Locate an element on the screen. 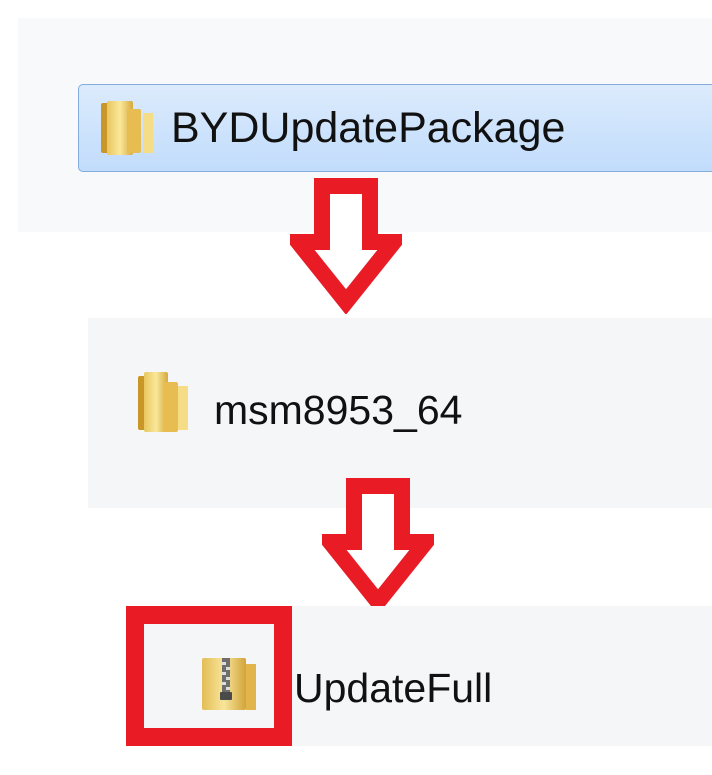 The height and width of the screenshot is (775, 712). file-label: UpdateFull is located at coordinates (393, 688).